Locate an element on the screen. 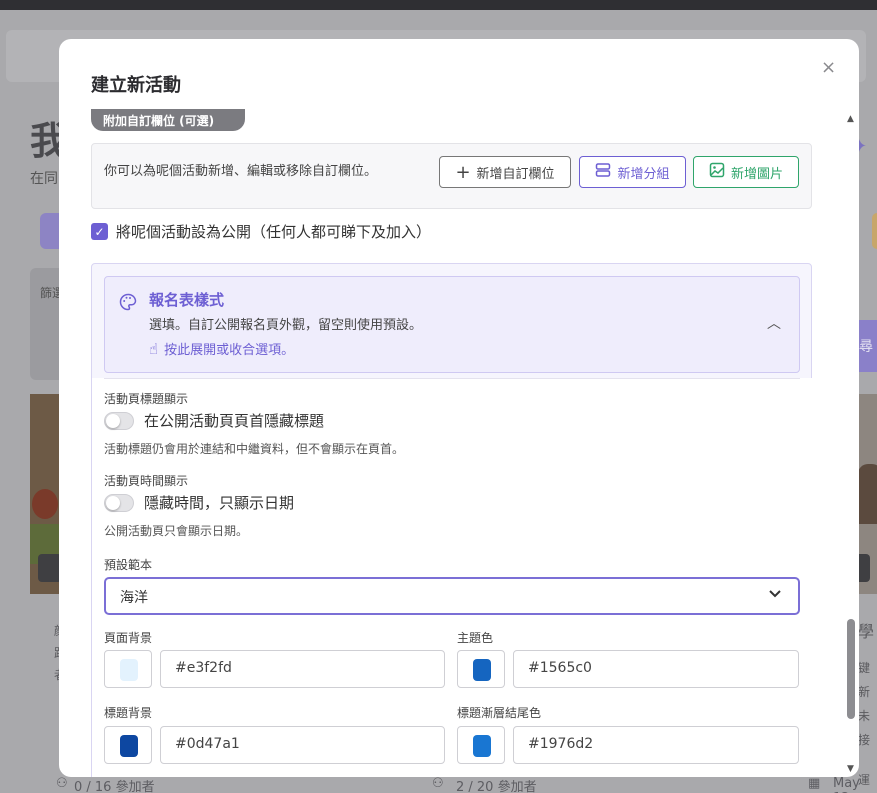 This screenshot has width=877, height=793. time-display-label: 活動頁時間顯示 is located at coordinates (146, 481).